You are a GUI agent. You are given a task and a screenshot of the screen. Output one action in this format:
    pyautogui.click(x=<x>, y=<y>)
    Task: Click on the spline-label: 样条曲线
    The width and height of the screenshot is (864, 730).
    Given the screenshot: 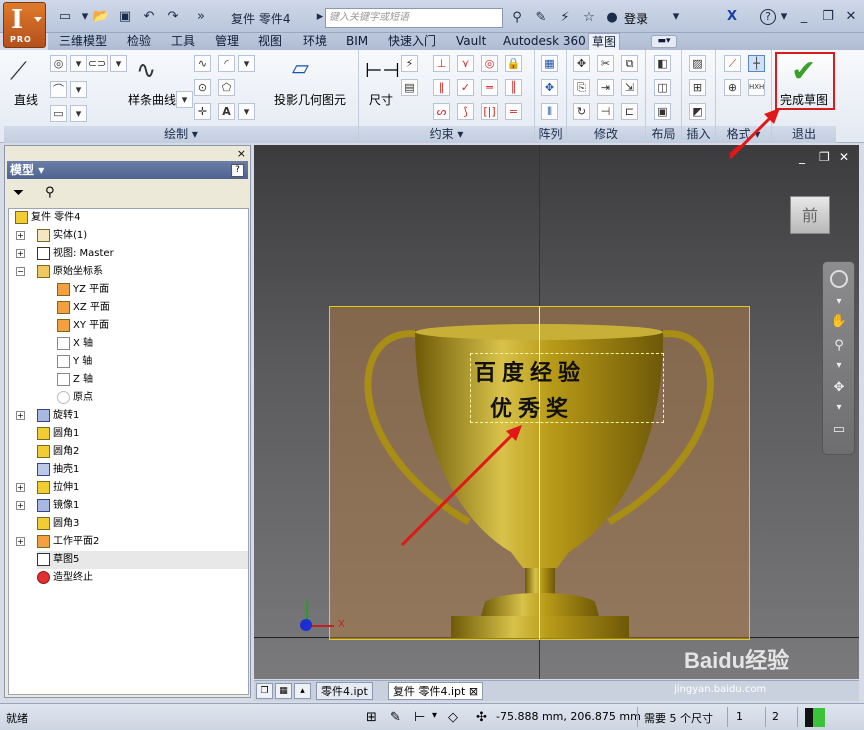 What is the action you would take?
    pyautogui.click(x=152, y=99)
    